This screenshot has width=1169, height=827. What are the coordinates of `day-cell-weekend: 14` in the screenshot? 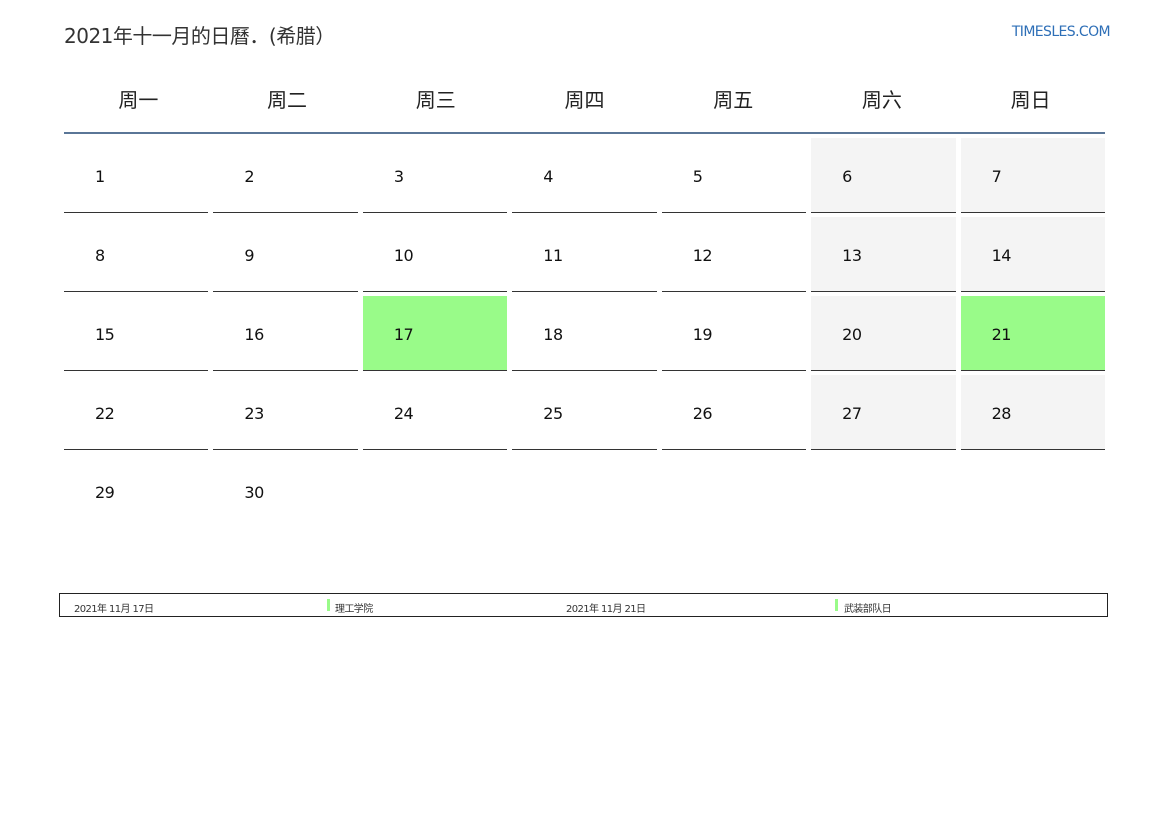 It's located at (1032, 254).